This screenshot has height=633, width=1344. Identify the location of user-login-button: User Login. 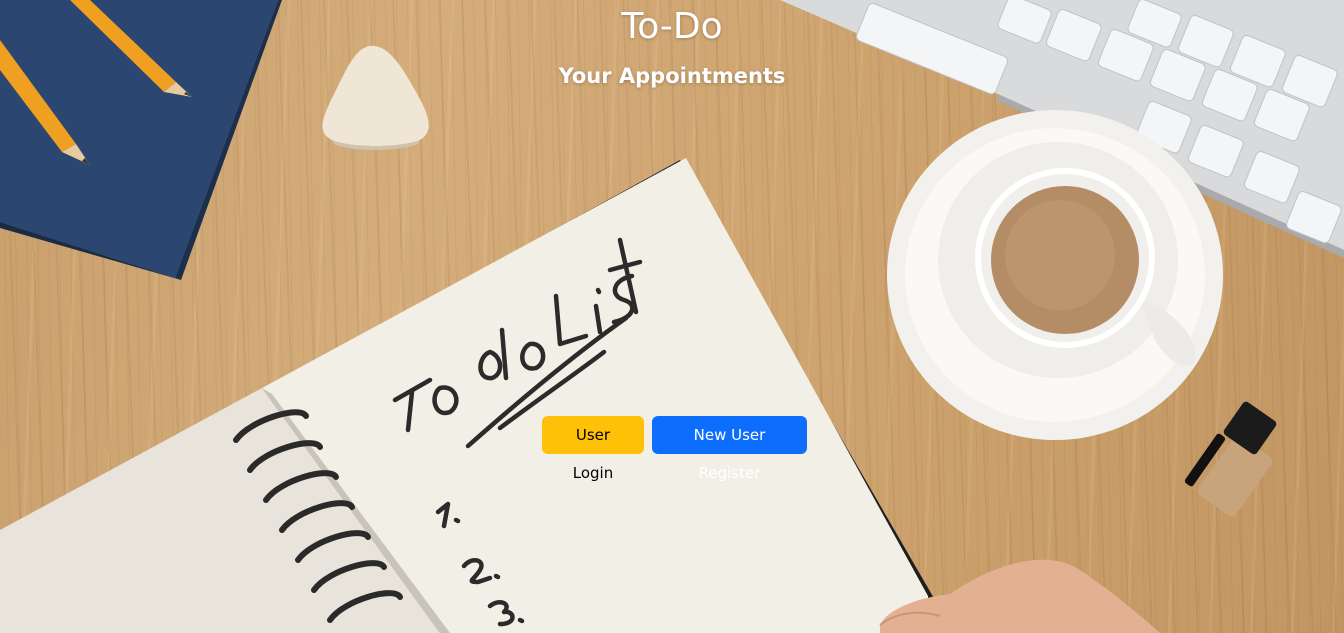
(593, 449).